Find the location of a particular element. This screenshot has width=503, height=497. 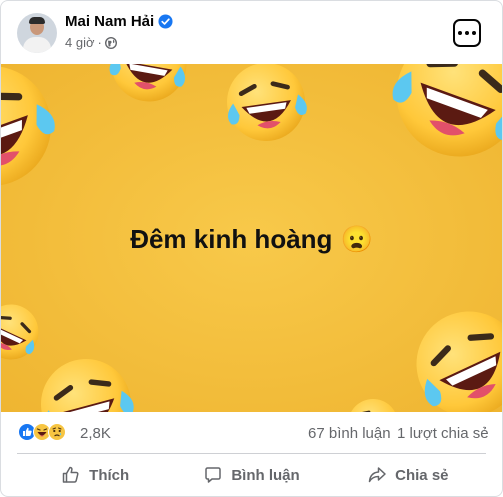

comment-label: Bình luận is located at coordinates (265, 475).